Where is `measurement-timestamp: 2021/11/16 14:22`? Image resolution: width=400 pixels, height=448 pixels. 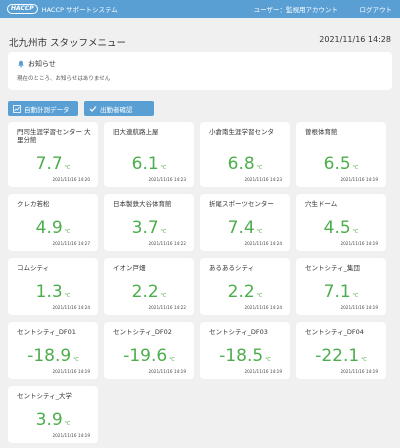 measurement-timestamp: 2021/11/16 14:22 is located at coordinates (167, 307).